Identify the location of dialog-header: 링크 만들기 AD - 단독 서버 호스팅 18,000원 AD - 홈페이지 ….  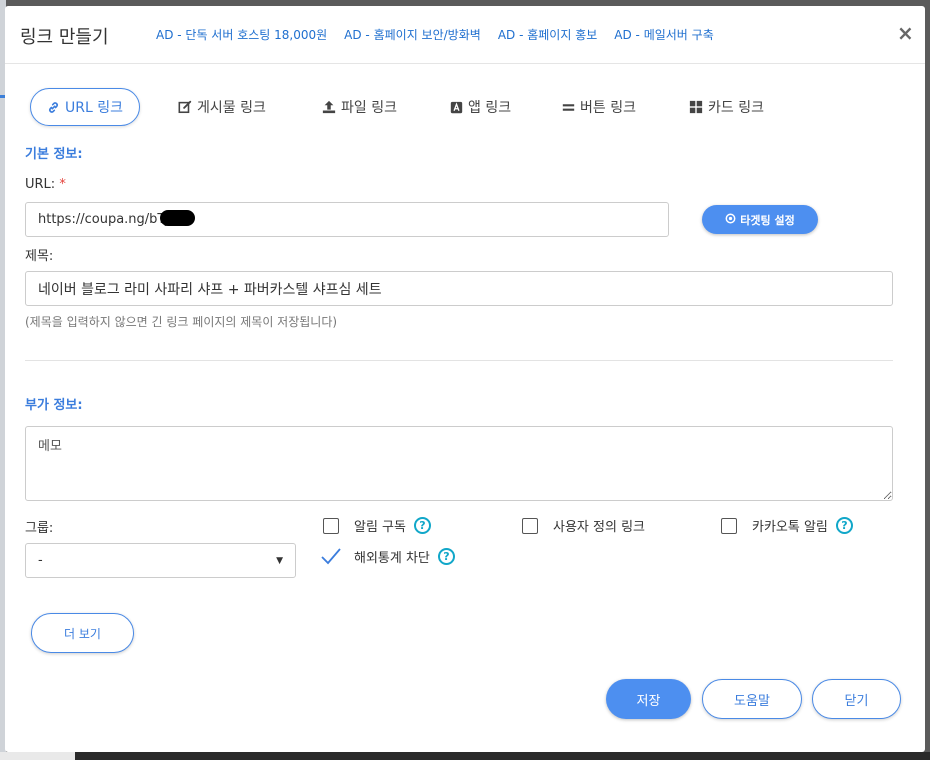
(465, 35).